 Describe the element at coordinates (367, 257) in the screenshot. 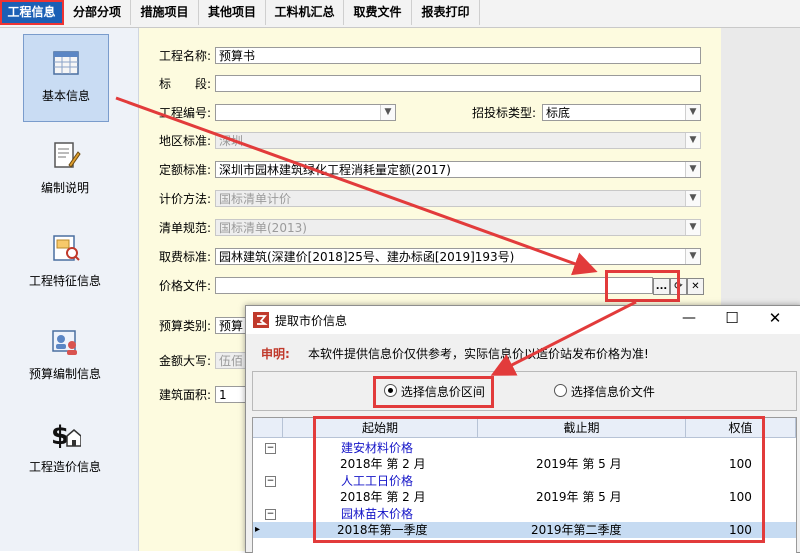

I see `fee-standard-value: 园林建筑(深建价[2018]25号、建办标函[2019]193号)` at that location.